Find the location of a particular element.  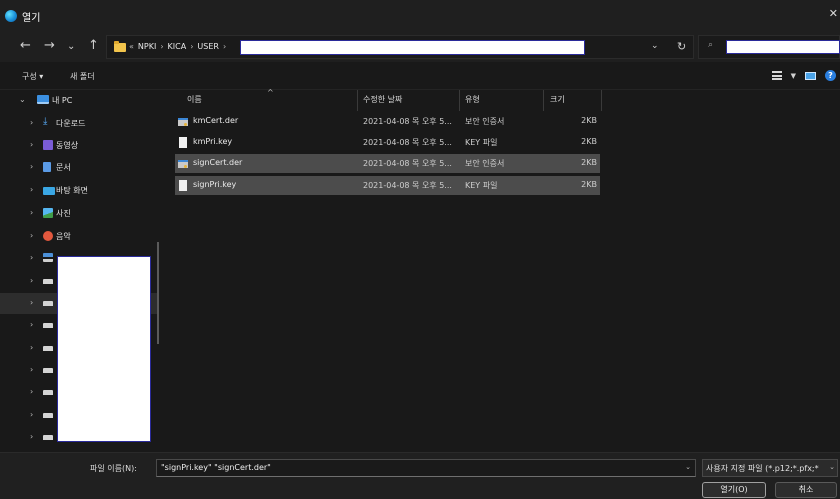

new-folder-button: 새 폴더 is located at coordinates (82, 76).